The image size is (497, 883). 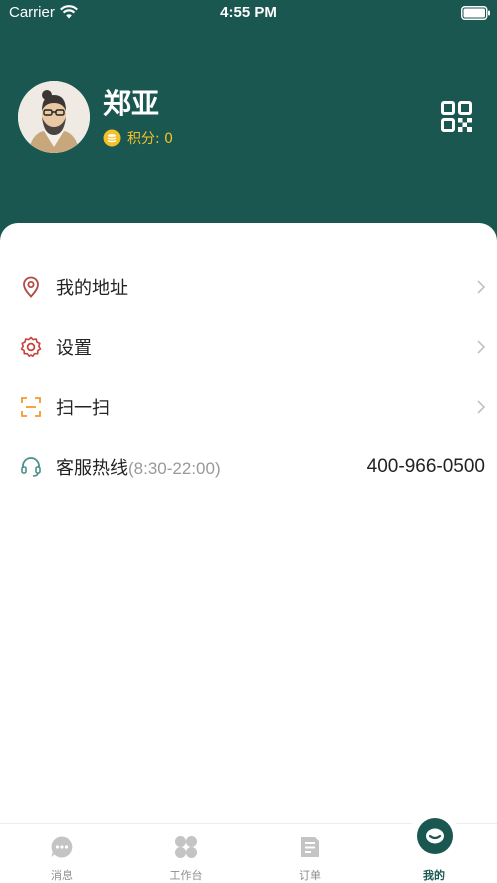 I want to click on battery-icon, so click(x=475, y=13).